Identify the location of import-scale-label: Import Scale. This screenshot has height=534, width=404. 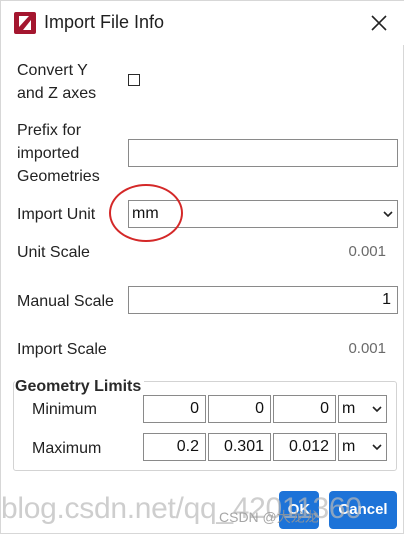
(62, 349).